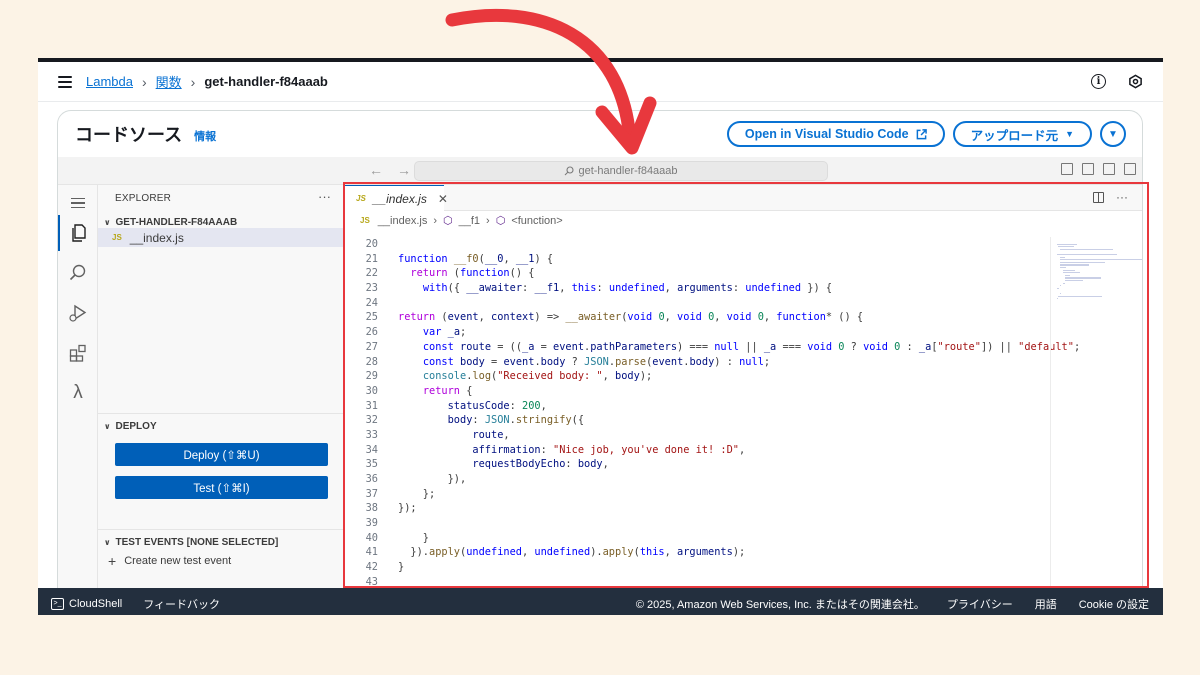 Image resolution: width=1200 pixels, height=675 pixels. I want to click on line-number: 32, so click(371, 420).